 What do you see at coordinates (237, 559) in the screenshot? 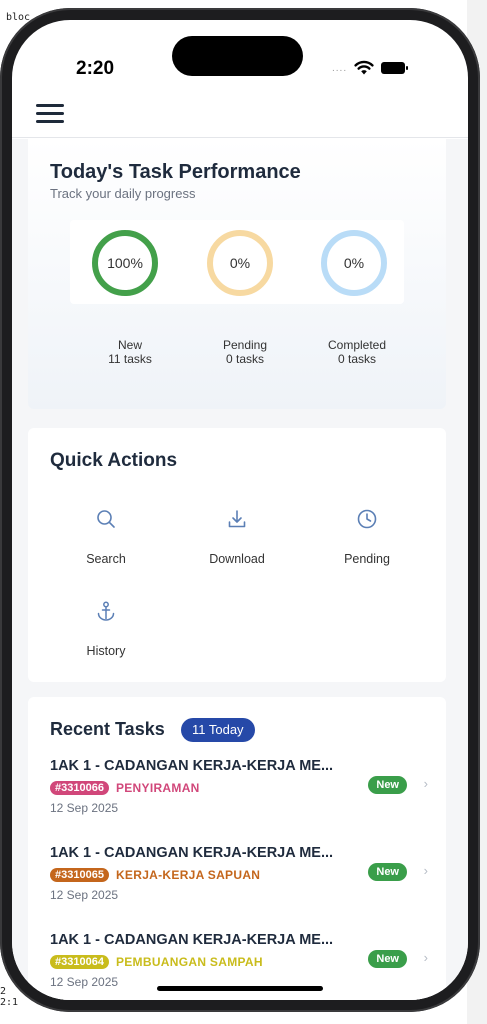
I see `action-label: Download` at bounding box center [237, 559].